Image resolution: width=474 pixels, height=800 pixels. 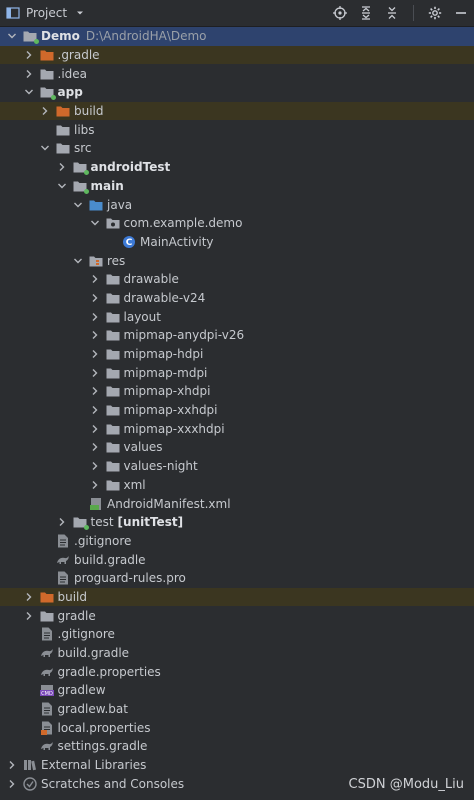 What do you see at coordinates (237, 55) in the screenshot?
I see `tree-row: .gradle` at bounding box center [237, 55].